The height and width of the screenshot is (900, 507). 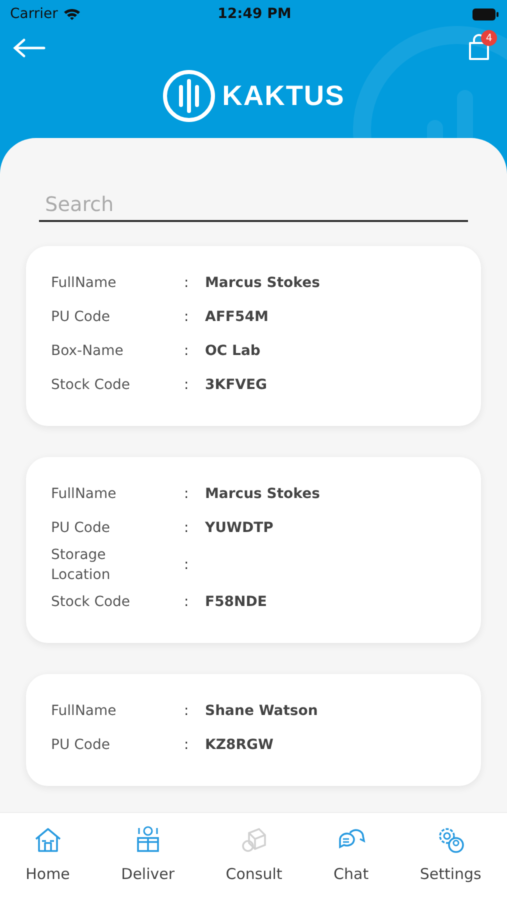 I want to click on tab-bar-item: Settings, so click(x=451, y=853).